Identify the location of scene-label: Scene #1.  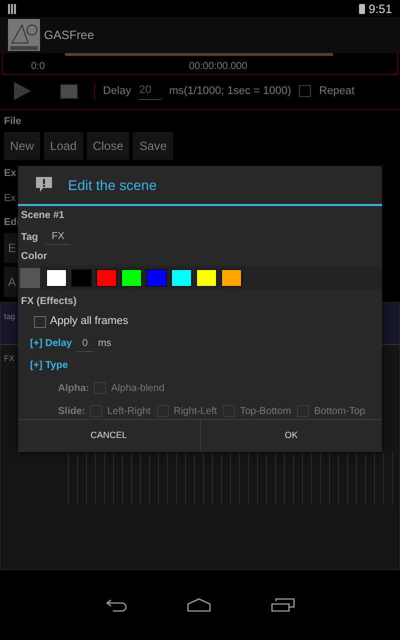
(43, 216).